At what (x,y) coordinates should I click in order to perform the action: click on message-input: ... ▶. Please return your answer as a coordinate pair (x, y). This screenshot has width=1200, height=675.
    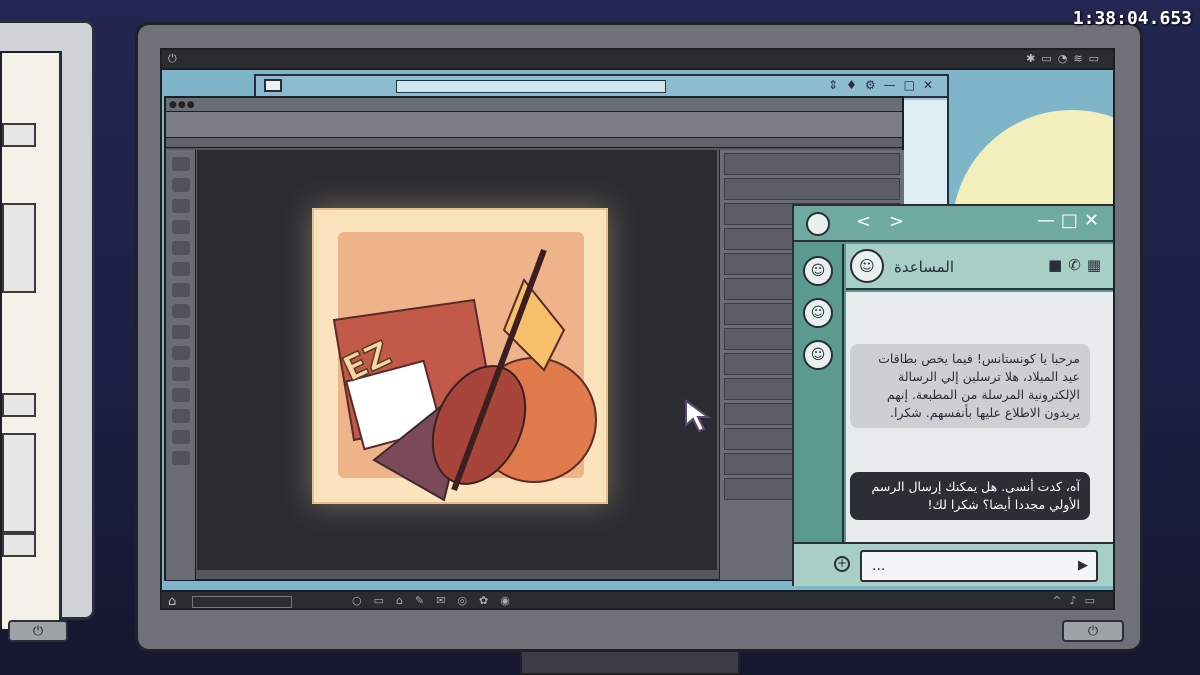
    Looking at the image, I should click on (979, 566).